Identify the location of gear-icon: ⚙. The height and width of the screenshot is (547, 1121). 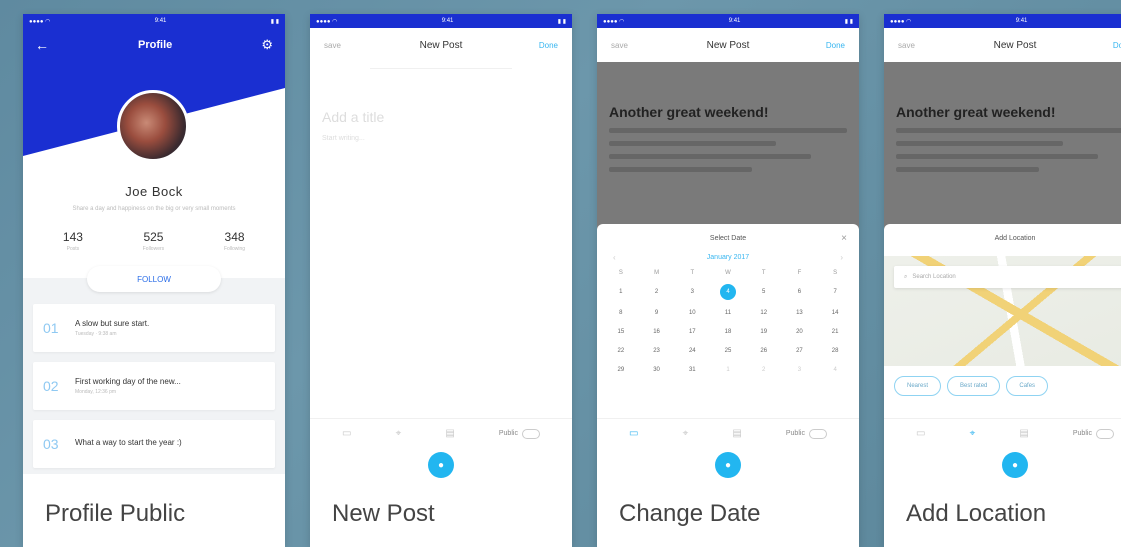
(267, 45).